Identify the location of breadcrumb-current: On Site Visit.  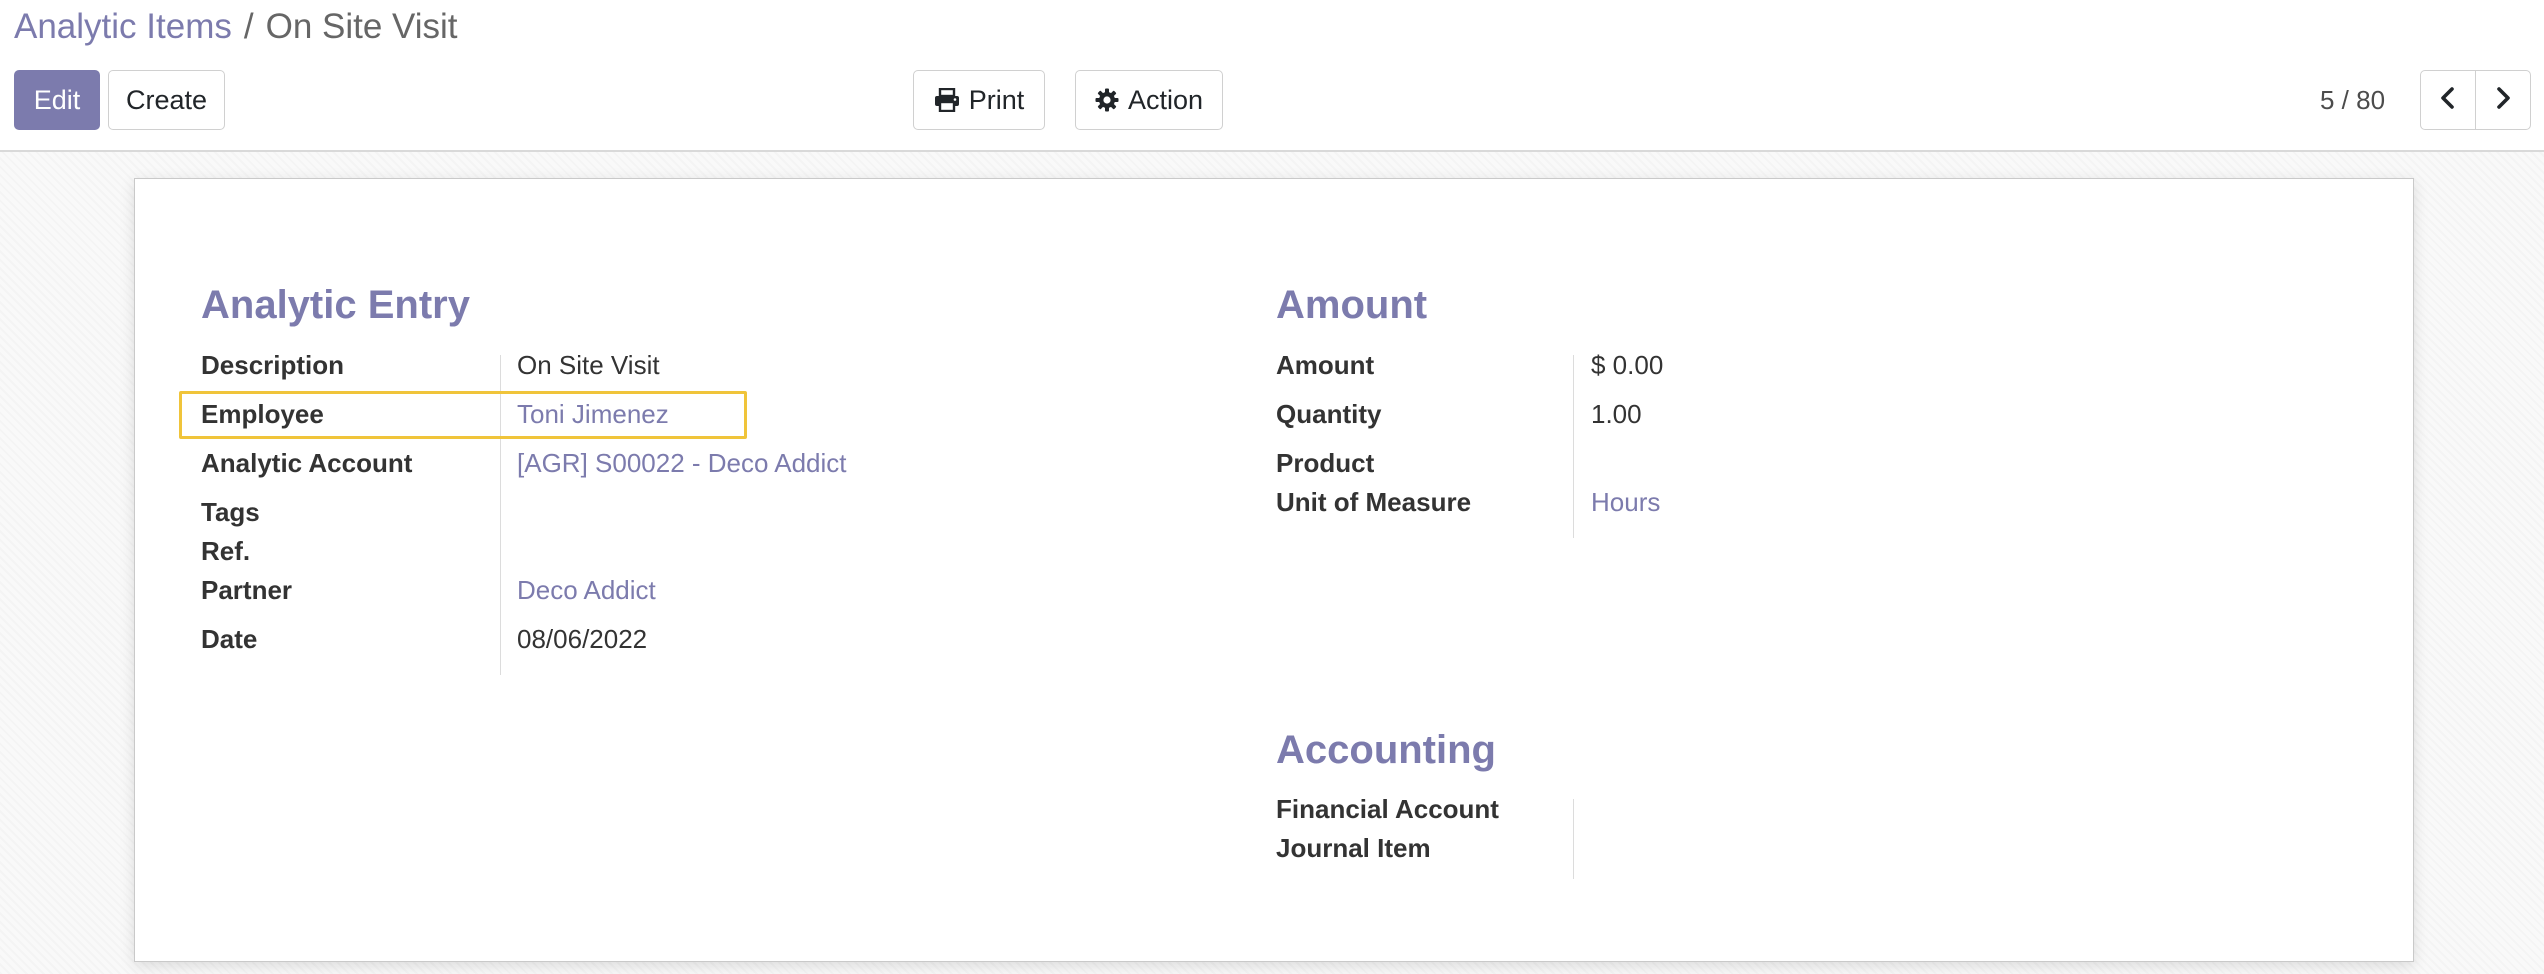
(361, 26).